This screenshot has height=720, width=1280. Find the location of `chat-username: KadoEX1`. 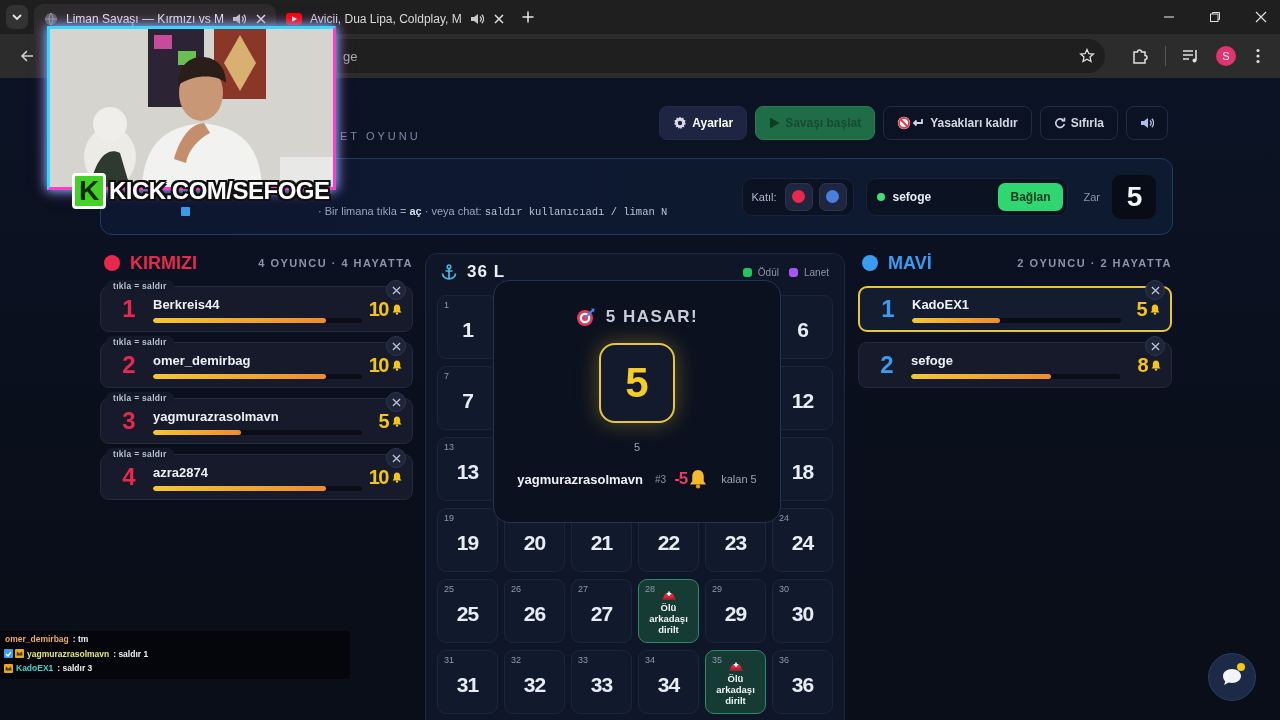

chat-username: KadoEX1 is located at coordinates (35, 668).